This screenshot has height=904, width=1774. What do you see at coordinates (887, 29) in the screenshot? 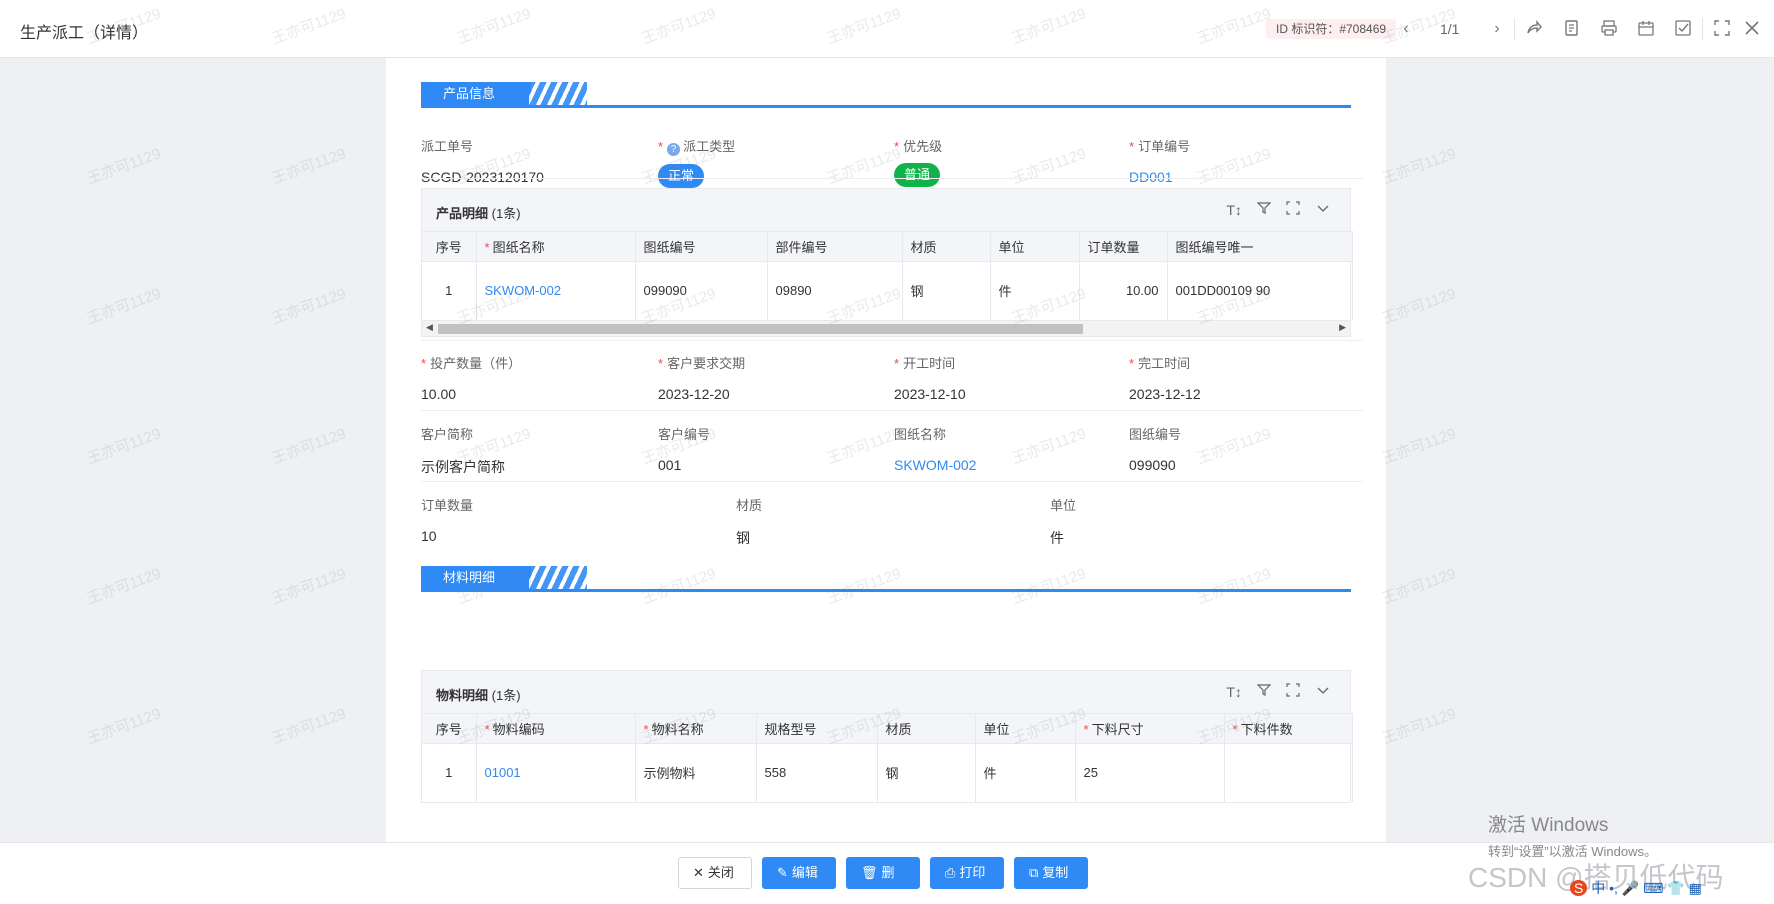
I see `top-bar: 生产派工（详情） ID 标识符：#708469 ‹ 1/1 ›` at bounding box center [887, 29].